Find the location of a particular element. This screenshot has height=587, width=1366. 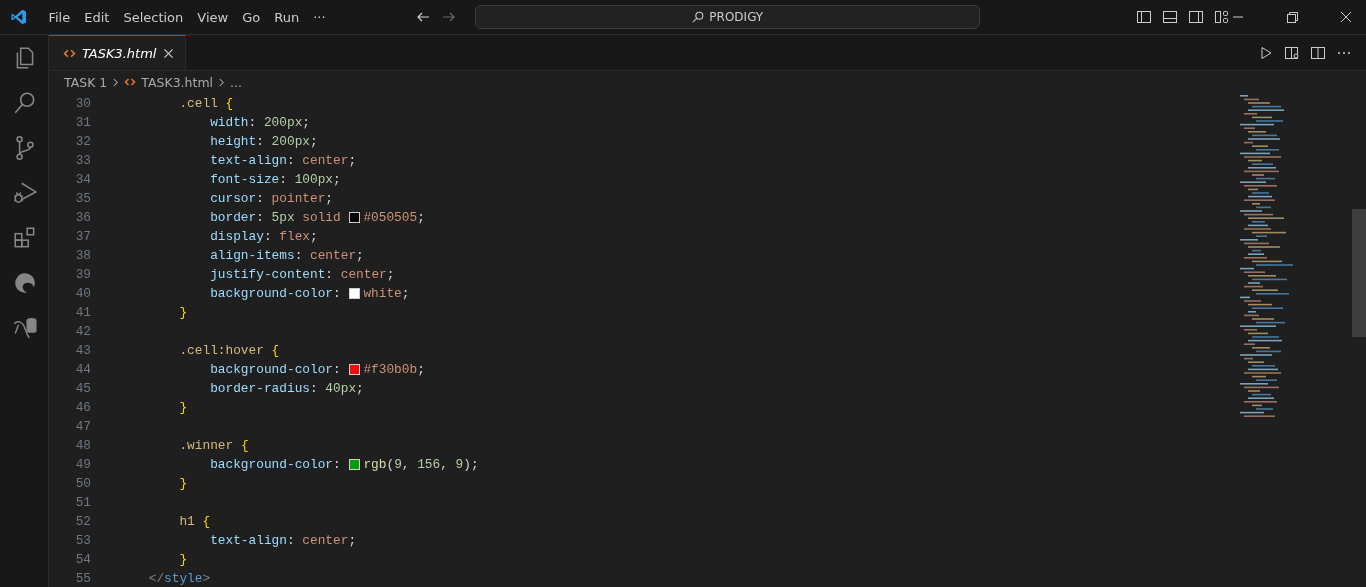

line-number: 41 is located at coordinates (82, 312).